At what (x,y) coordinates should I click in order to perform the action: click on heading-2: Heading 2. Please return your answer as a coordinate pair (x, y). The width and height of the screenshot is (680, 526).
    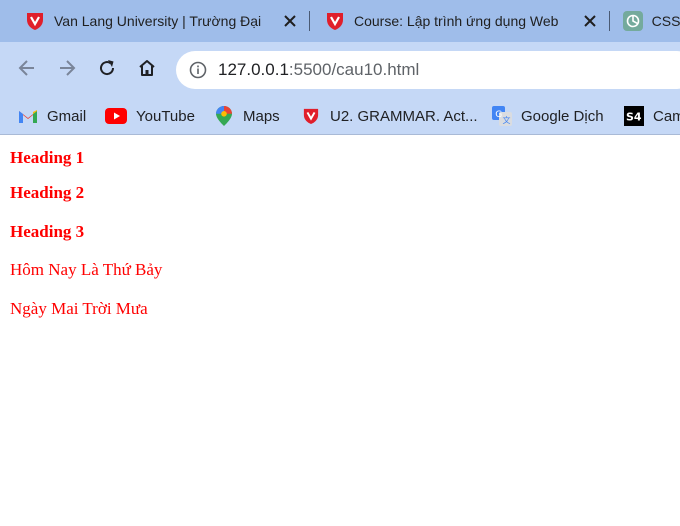
    Looking at the image, I should click on (47, 192).